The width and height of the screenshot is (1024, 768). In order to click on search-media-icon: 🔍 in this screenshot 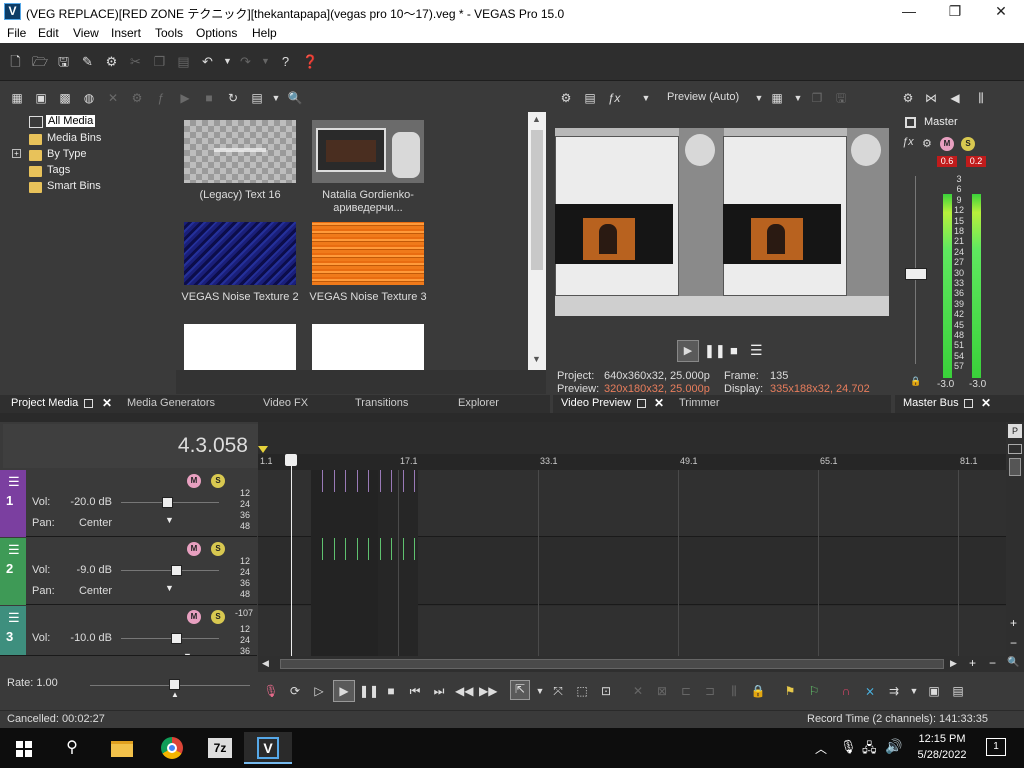, I will do `click(295, 98)`.